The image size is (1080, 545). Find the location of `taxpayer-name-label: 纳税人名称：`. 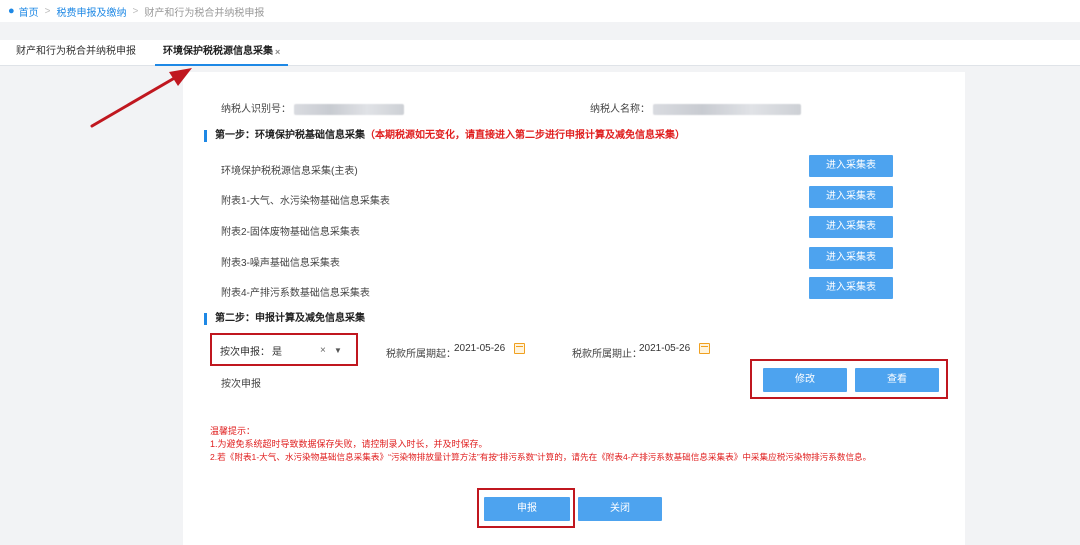

taxpayer-name-label: 纳税人名称： is located at coordinates (620, 109).